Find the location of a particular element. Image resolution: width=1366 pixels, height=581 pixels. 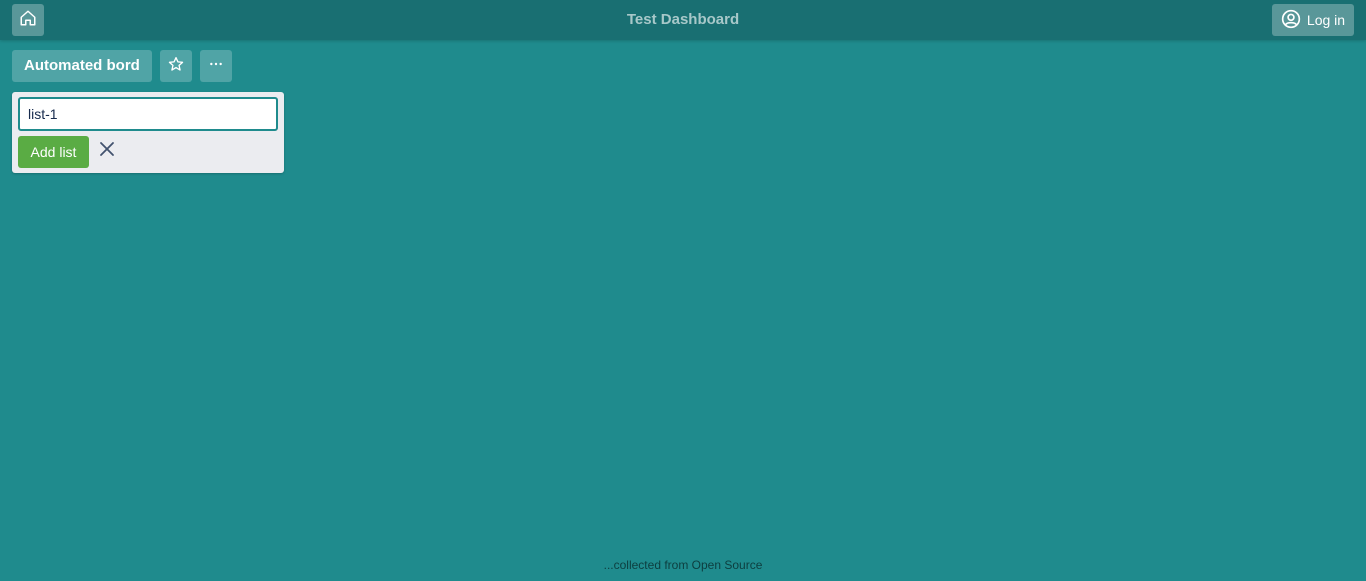

star-icon is located at coordinates (176, 66).